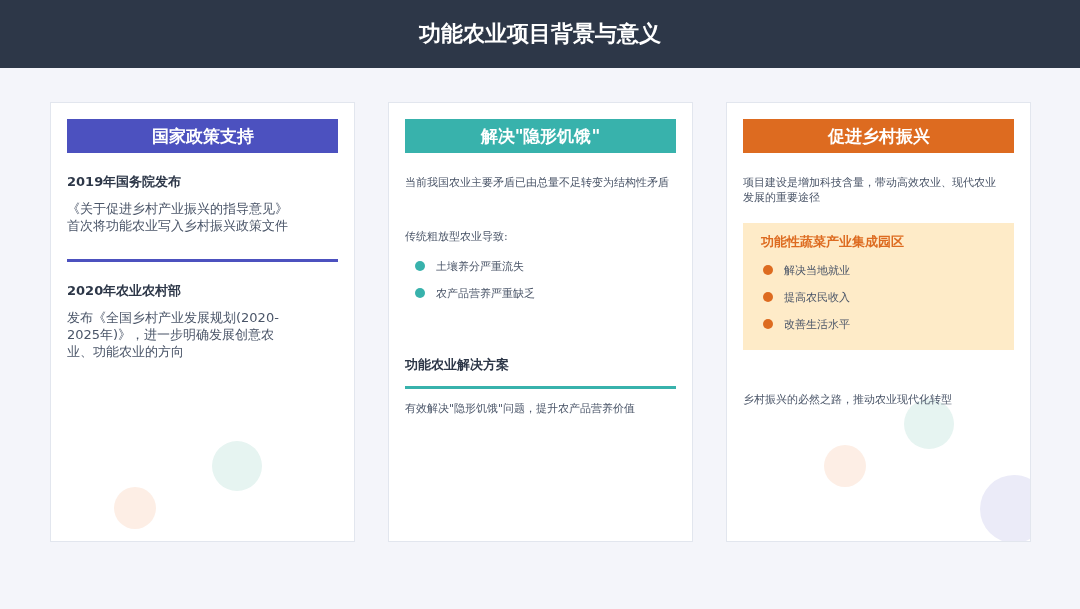 This screenshot has height=609, width=1080. What do you see at coordinates (817, 297) in the screenshot?
I see `bullet-text: 提高农民收入` at bounding box center [817, 297].